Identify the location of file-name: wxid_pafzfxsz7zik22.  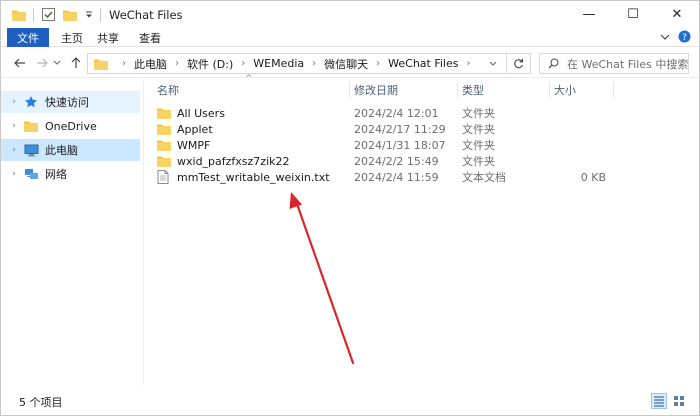
(233, 161).